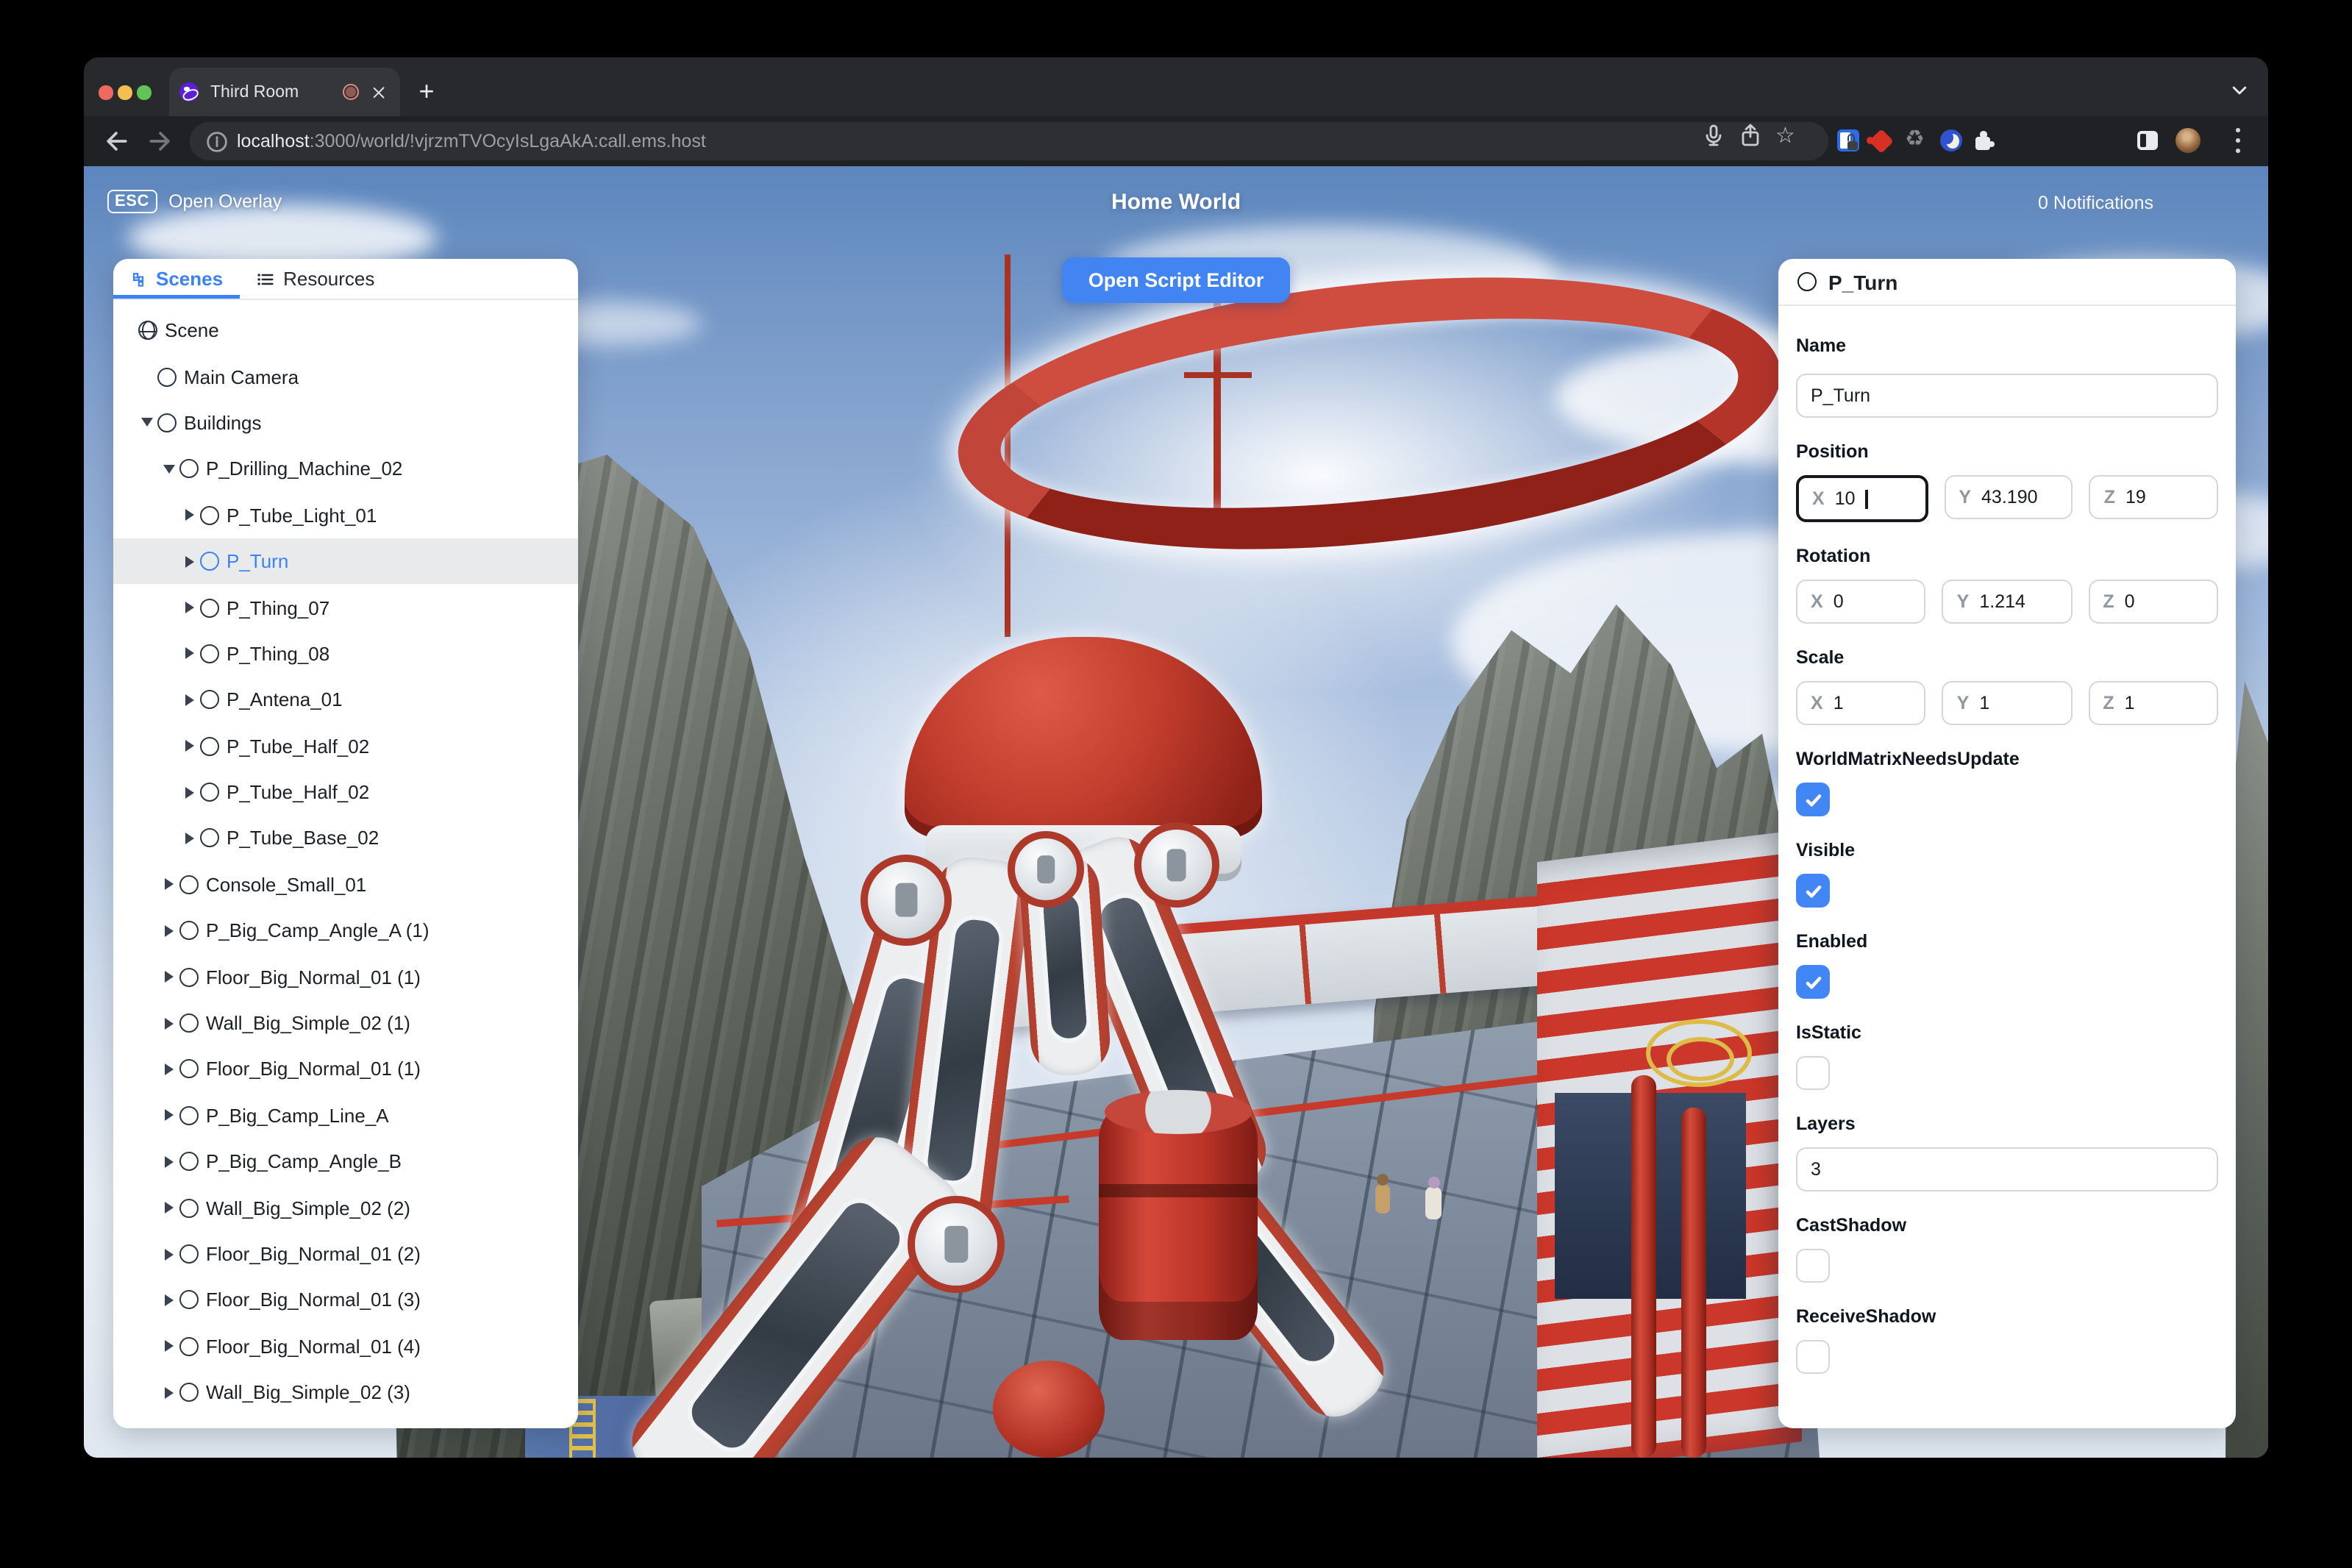  I want to click on tree-item: Floor_Big_Normal_01 (3), so click(345, 1300).